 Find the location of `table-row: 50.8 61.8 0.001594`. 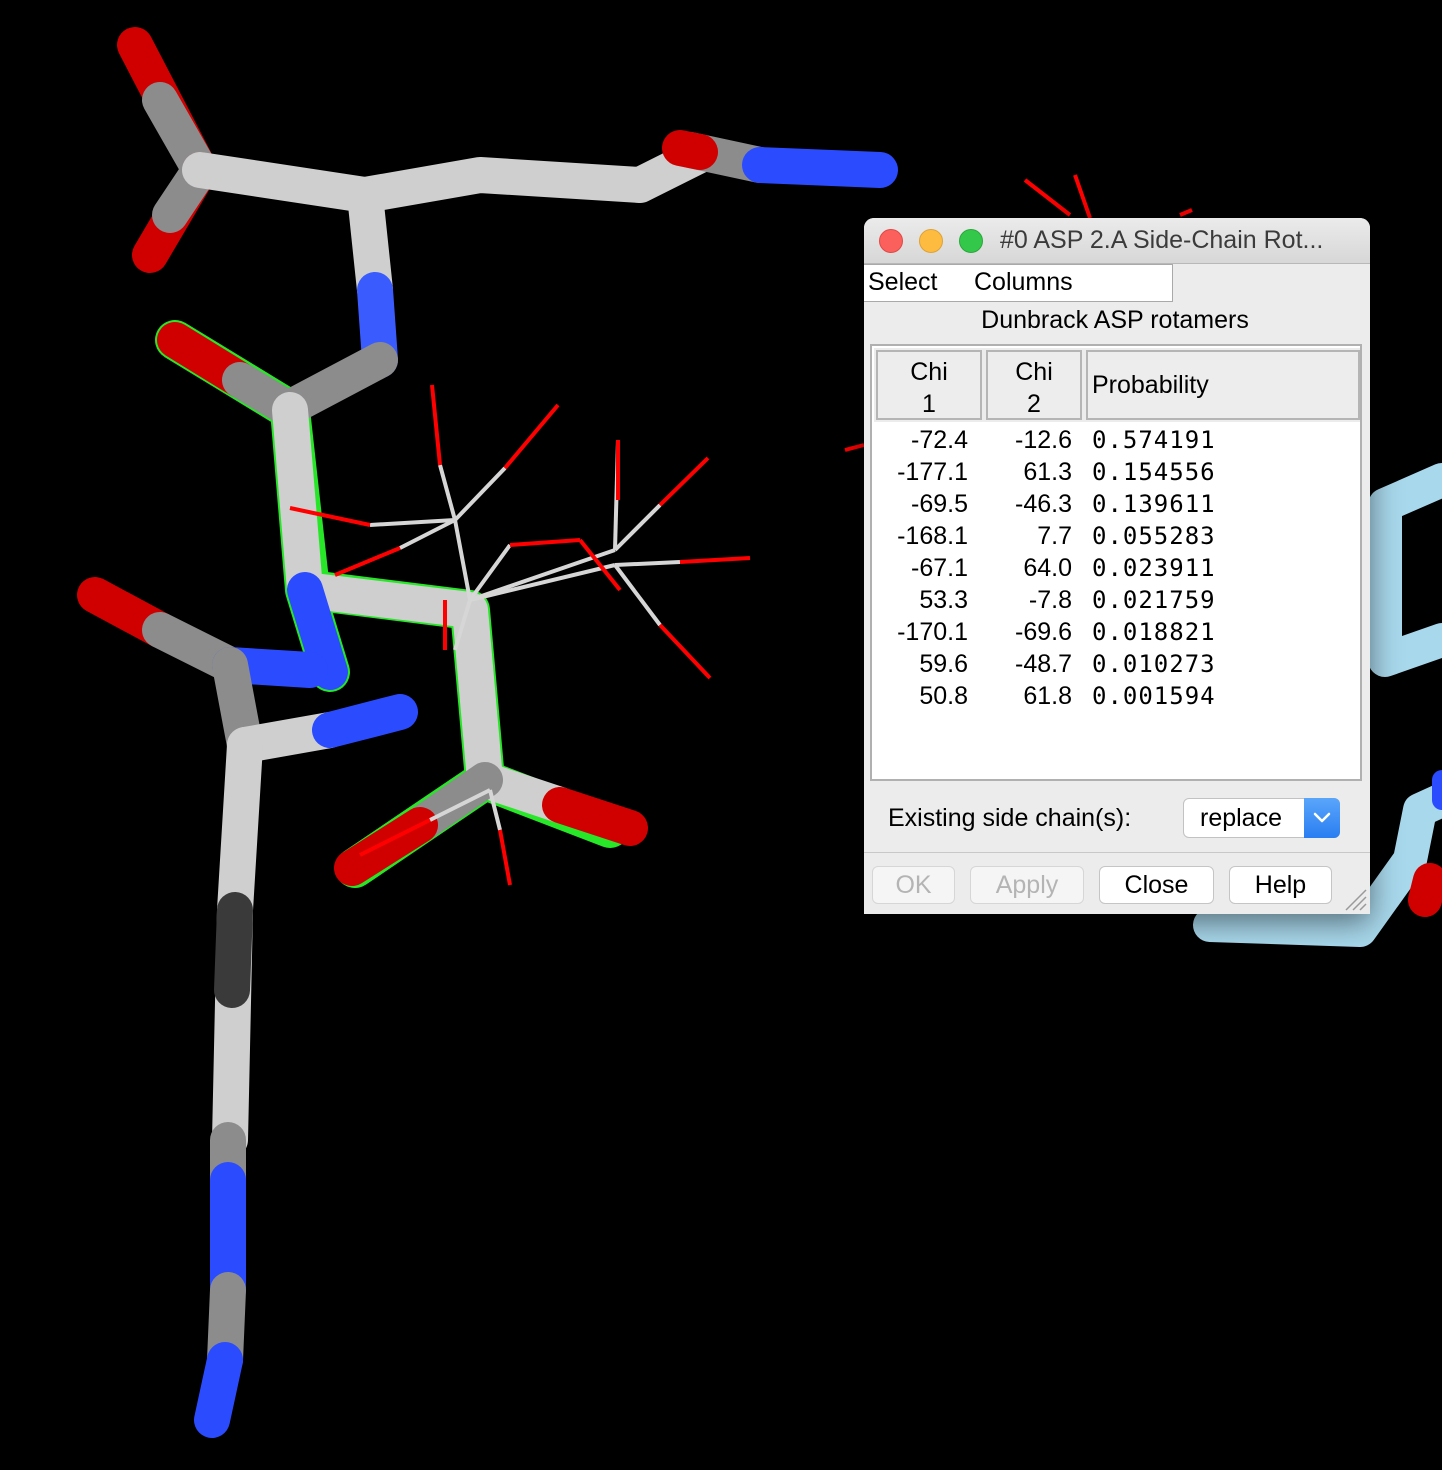

table-row: 50.8 61.8 0.001594 is located at coordinates (1116, 696).